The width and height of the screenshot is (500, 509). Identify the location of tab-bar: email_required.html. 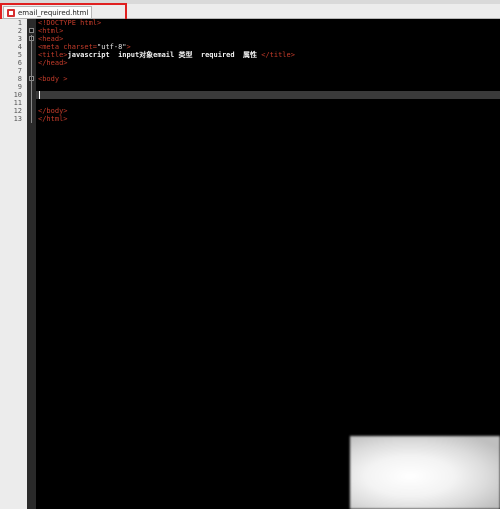
(250, 11).